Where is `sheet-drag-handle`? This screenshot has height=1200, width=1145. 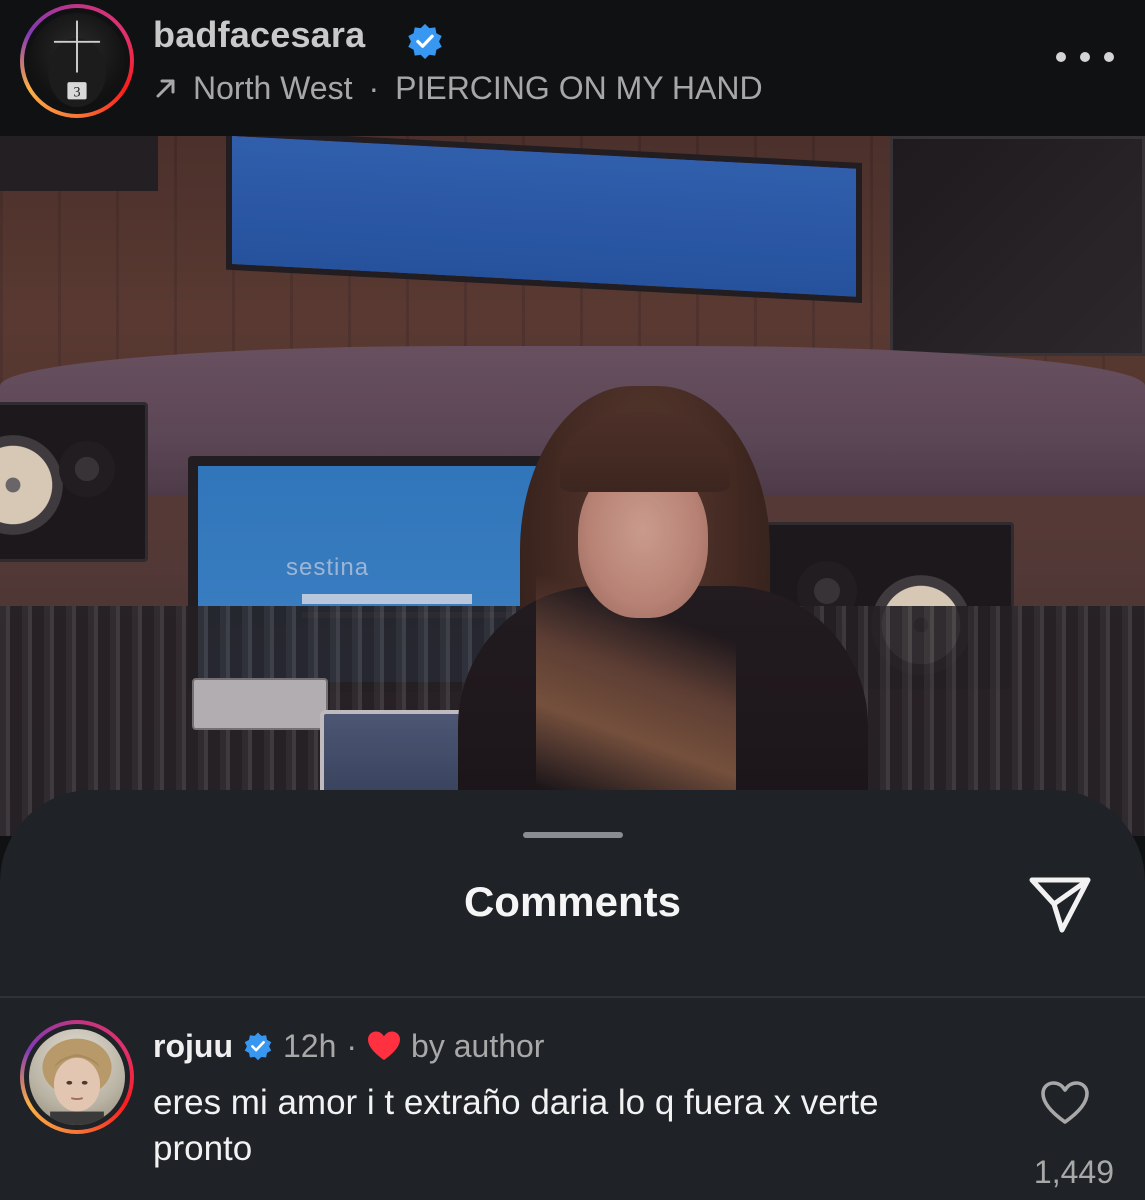
sheet-drag-handle is located at coordinates (573, 835).